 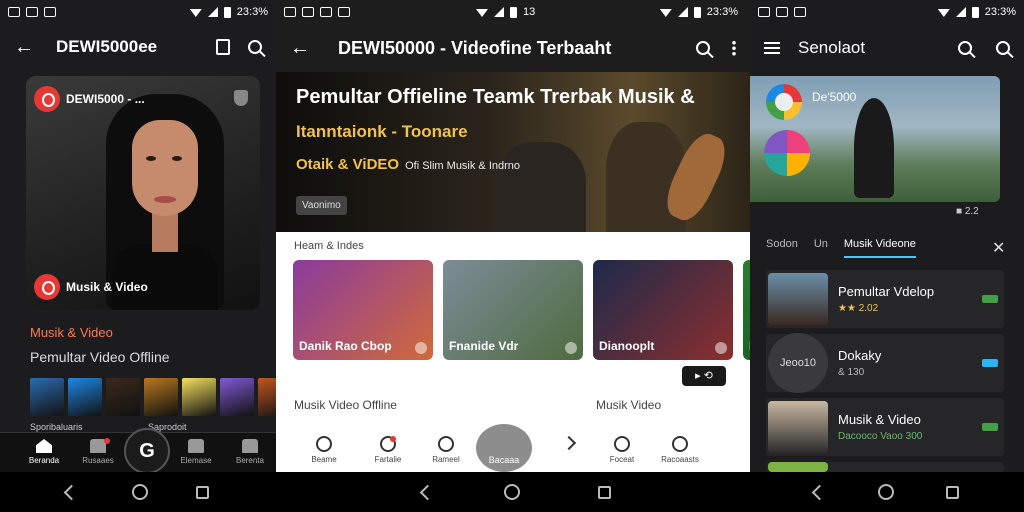 I want to click on nav-item: Foceat, so click(x=622, y=450).